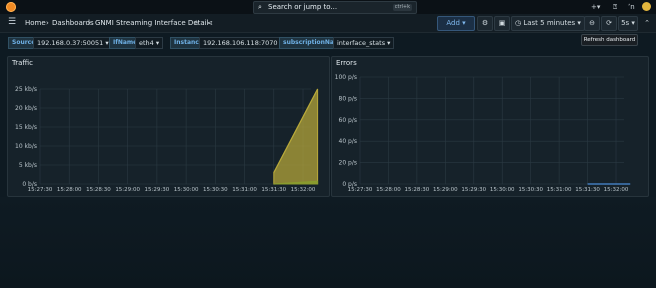  What do you see at coordinates (296, 136) in the screenshot?
I see `series-area` at bounding box center [296, 136].